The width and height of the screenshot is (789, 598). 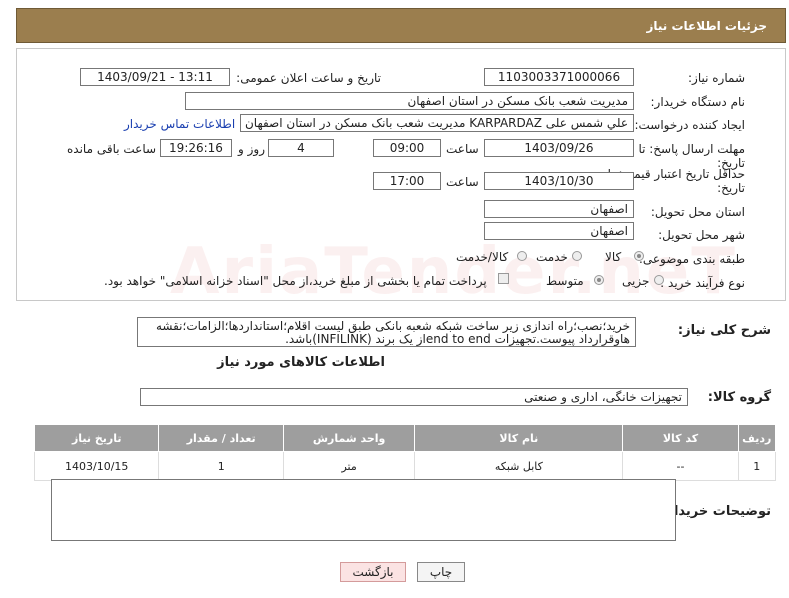 I want to click on category-option-goods: کالا, so click(x=613, y=257).